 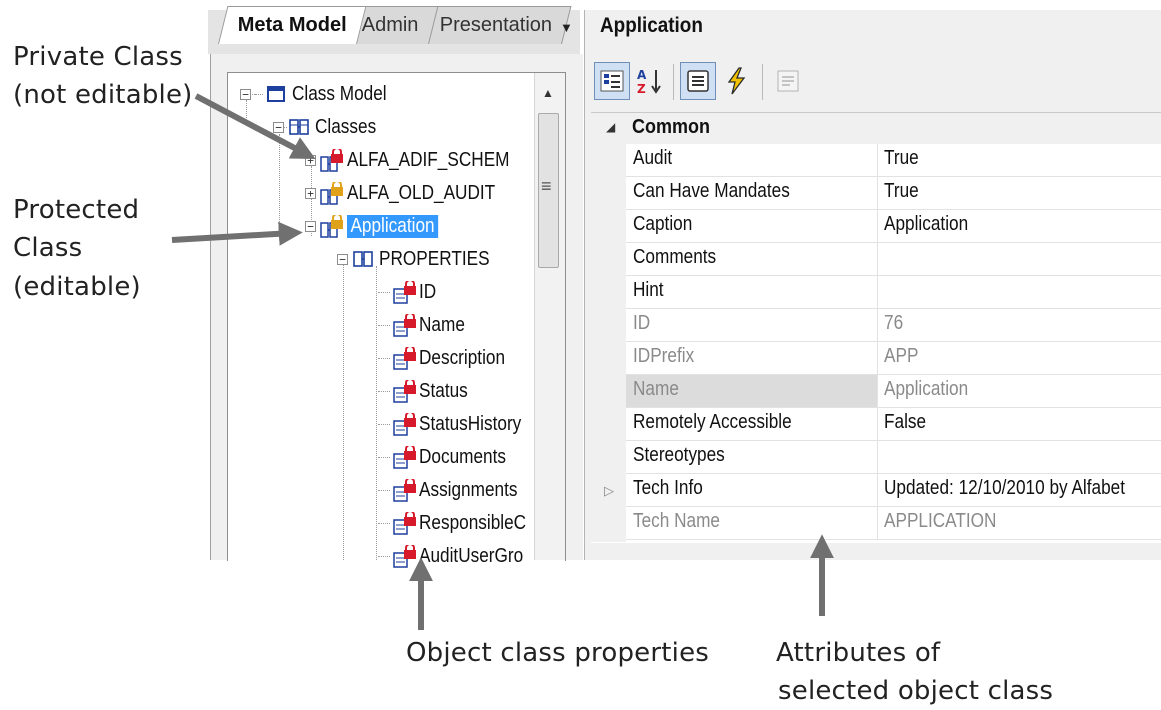 I want to click on arrow-private-class, so click(x=255, y=126).